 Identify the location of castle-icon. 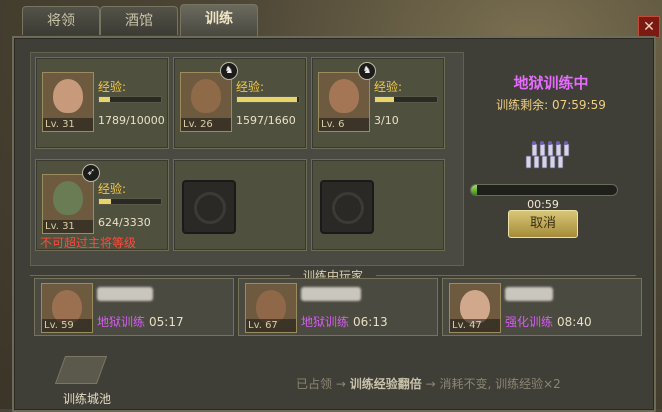
(81, 370).